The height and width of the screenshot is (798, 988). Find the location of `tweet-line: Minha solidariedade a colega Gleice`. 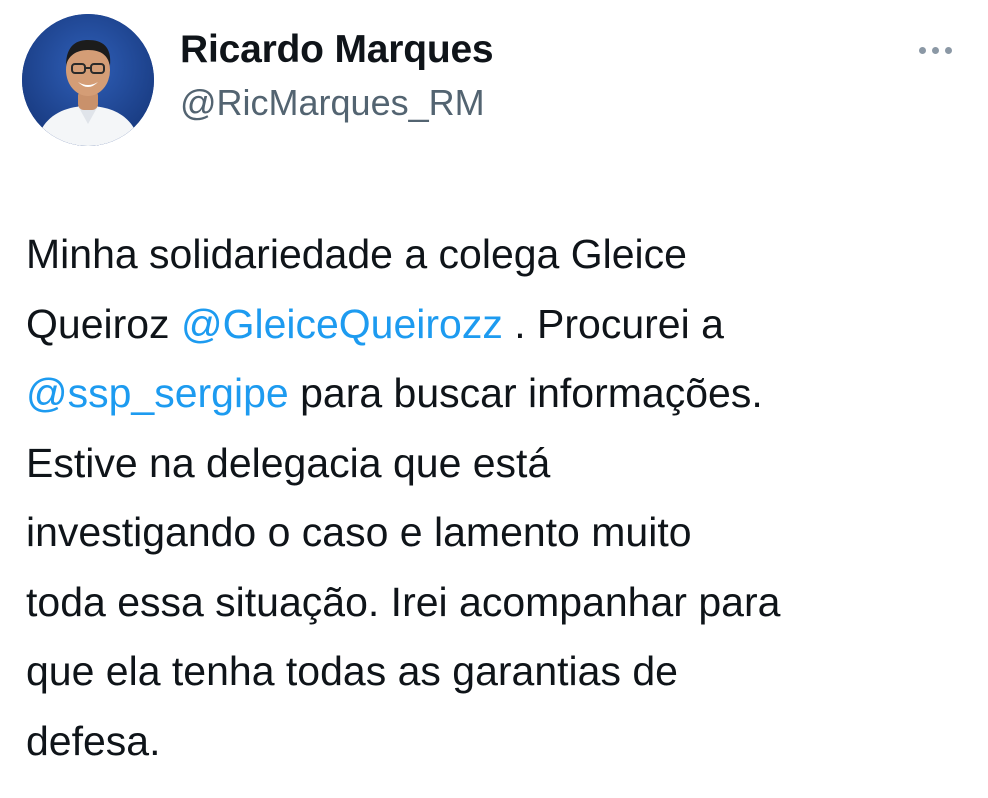

tweet-line: Minha solidariedade a colega Gleice is located at coordinates (356, 254).